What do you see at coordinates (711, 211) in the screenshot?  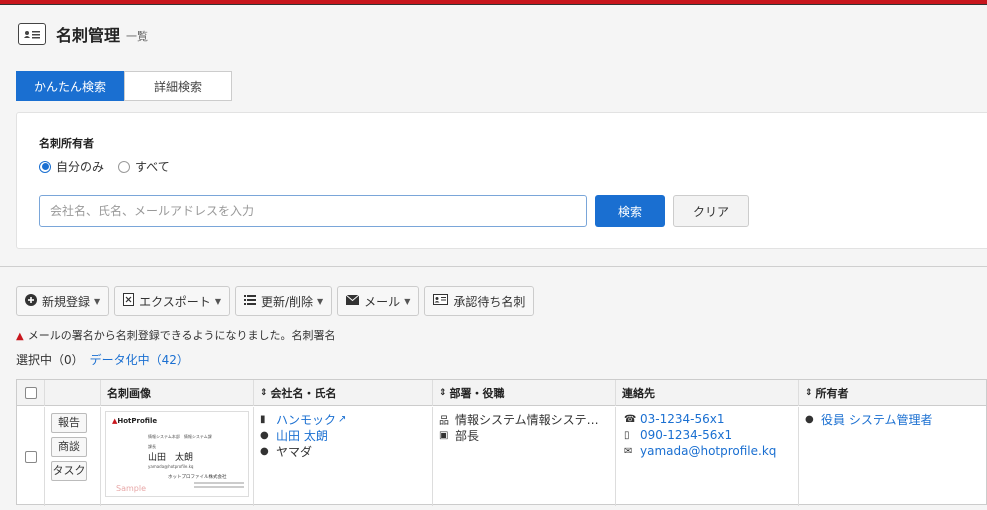 I see `clear-button: クリア` at bounding box center [711, 211].